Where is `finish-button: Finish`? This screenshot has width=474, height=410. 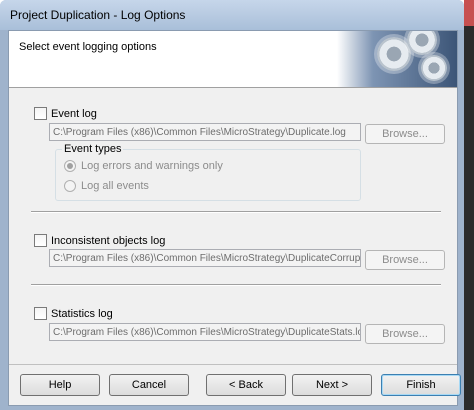
finish-button: Finish is located at coordinates (421, 385).